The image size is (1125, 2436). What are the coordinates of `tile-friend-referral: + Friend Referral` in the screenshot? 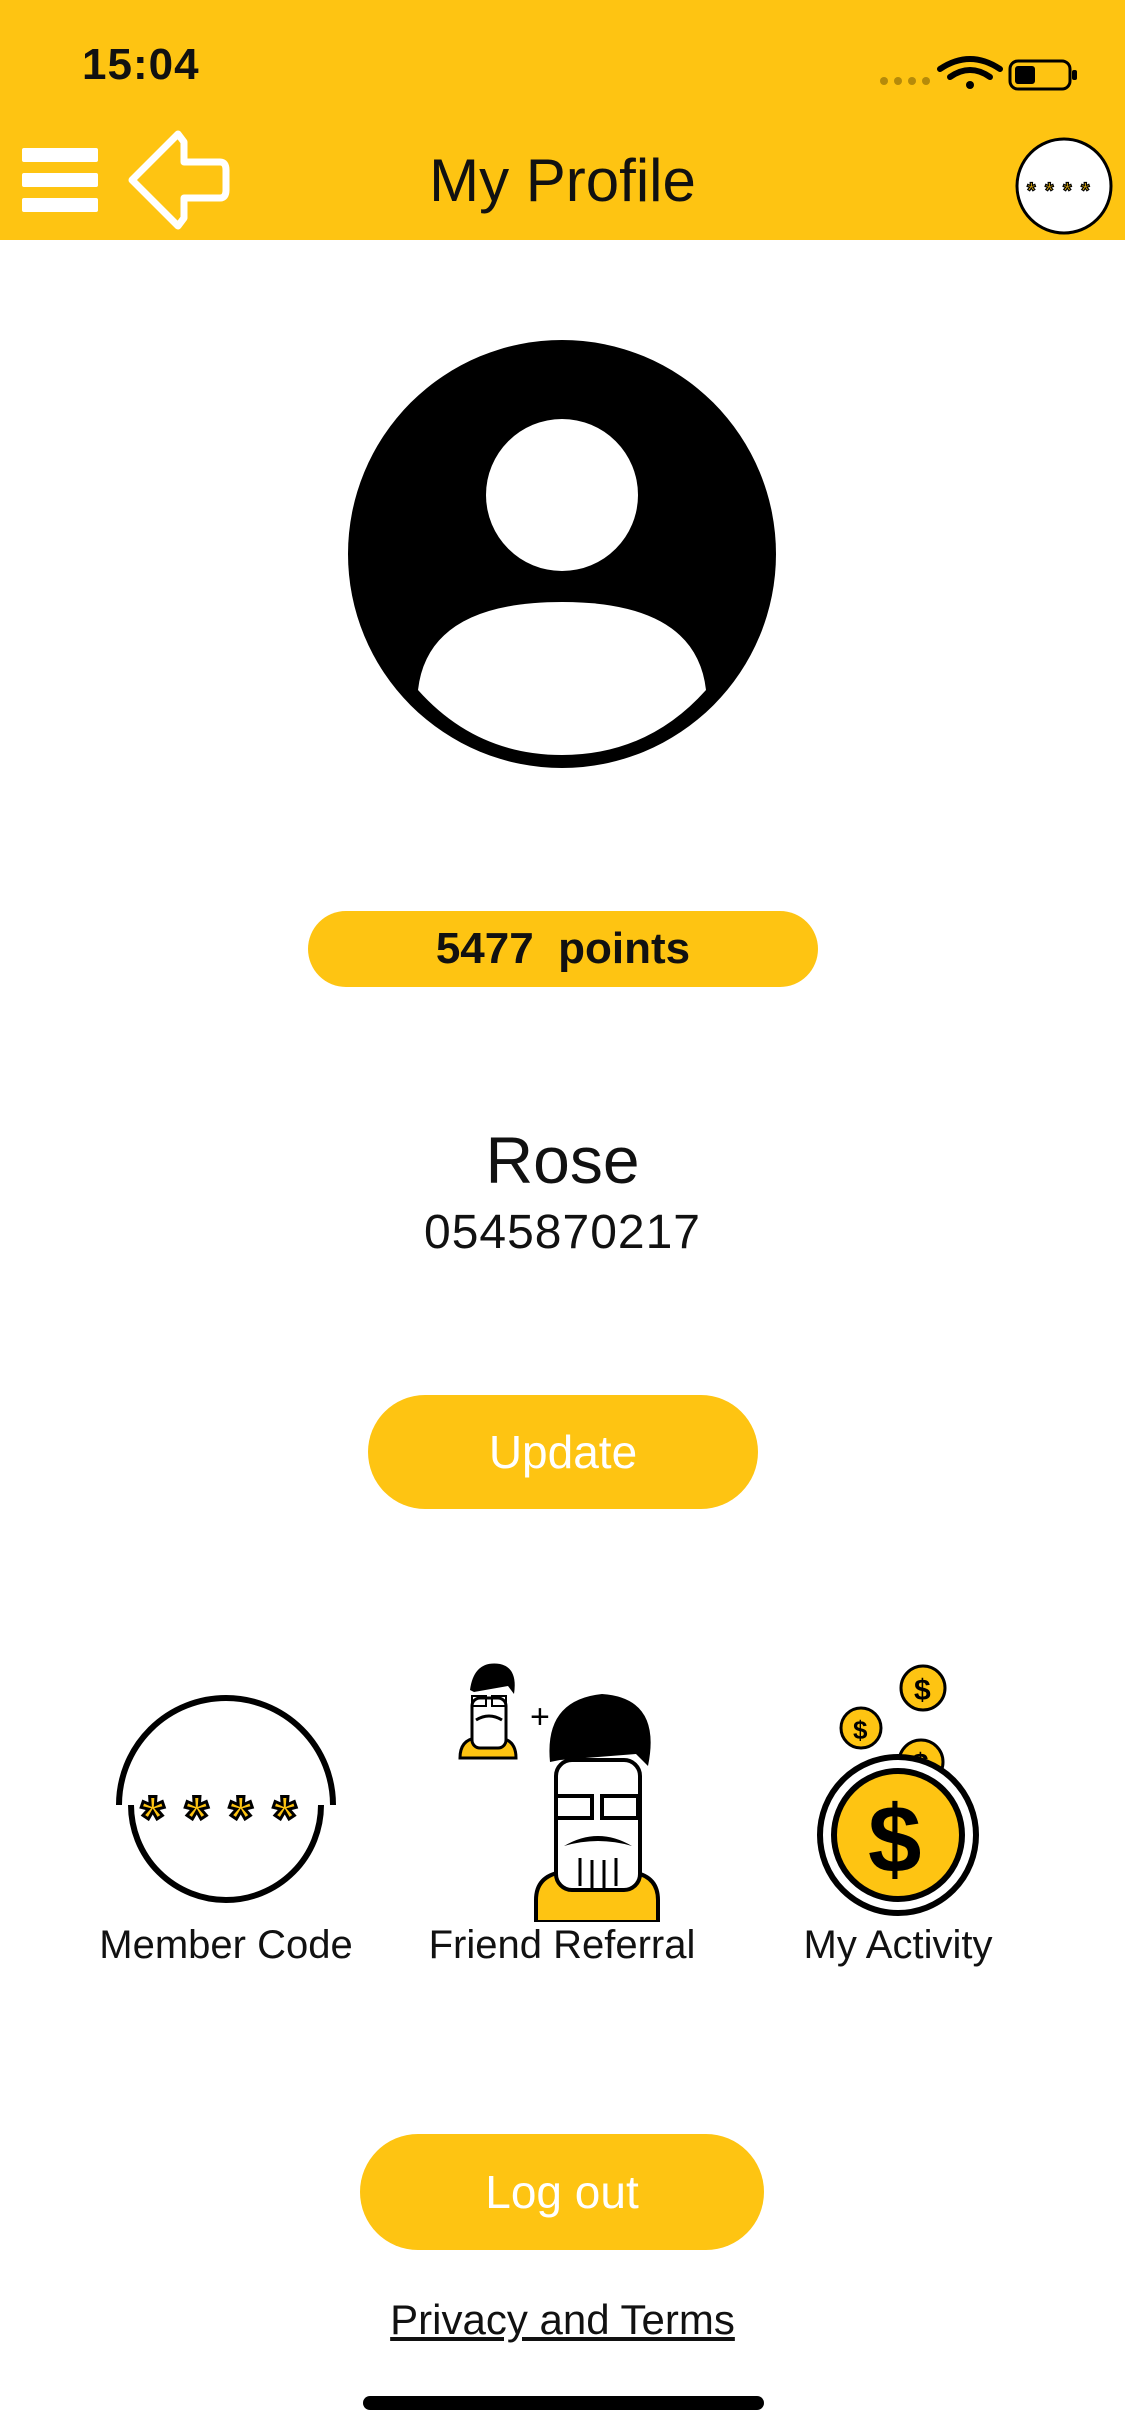 It's located at (562, 1815).